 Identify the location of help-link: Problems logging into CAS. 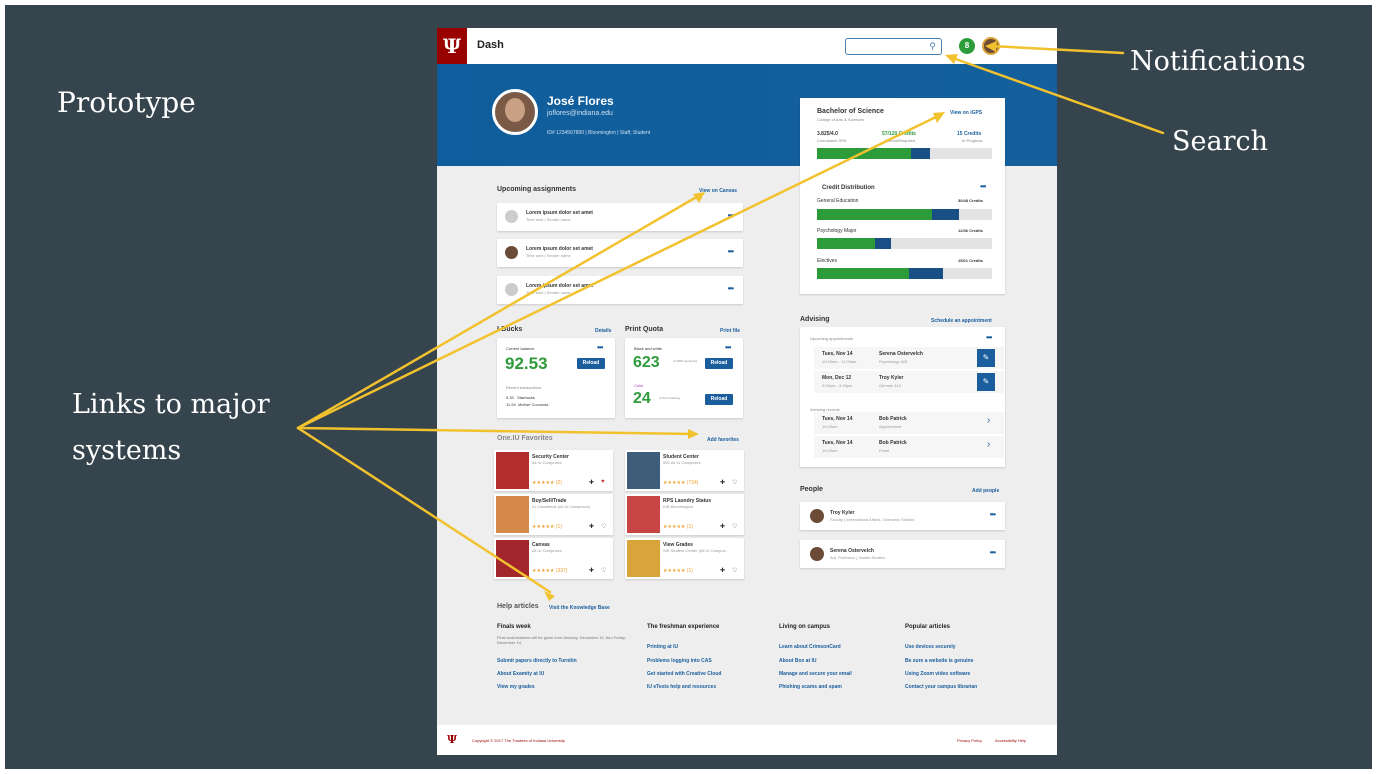
(679, 661).